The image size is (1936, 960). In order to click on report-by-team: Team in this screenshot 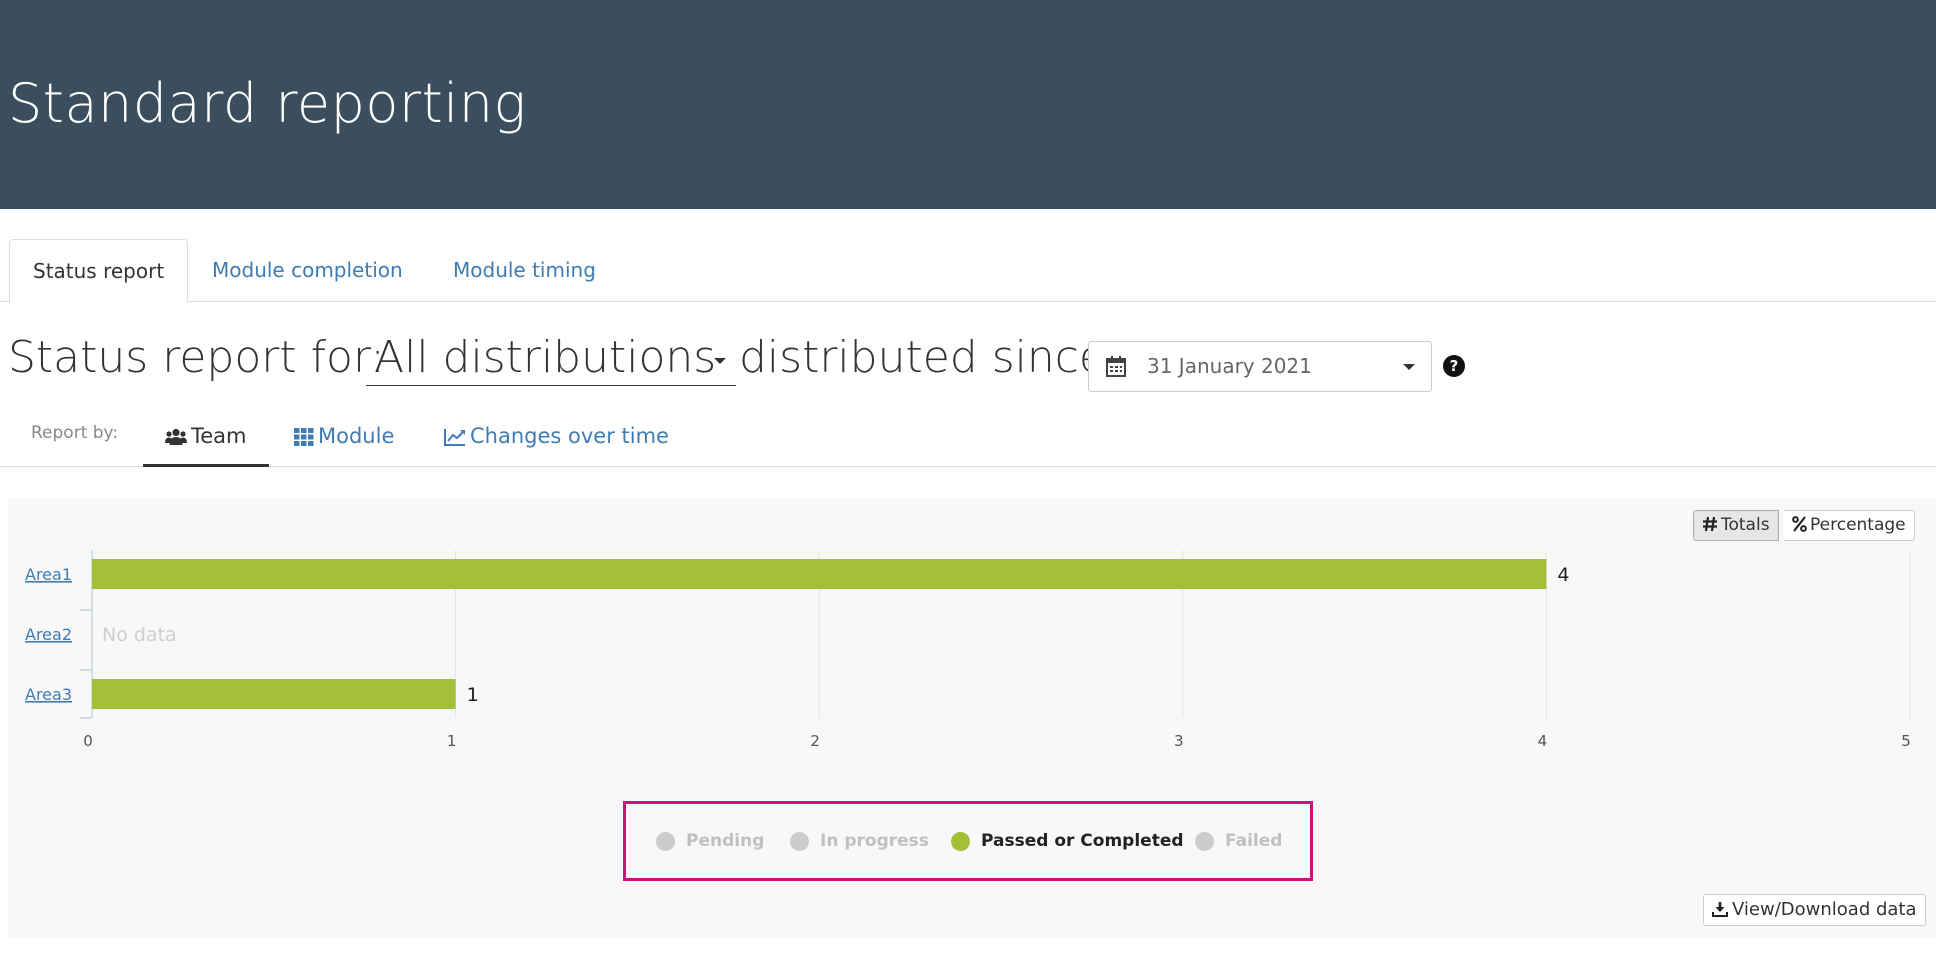, I will do `click(206, 441)`.